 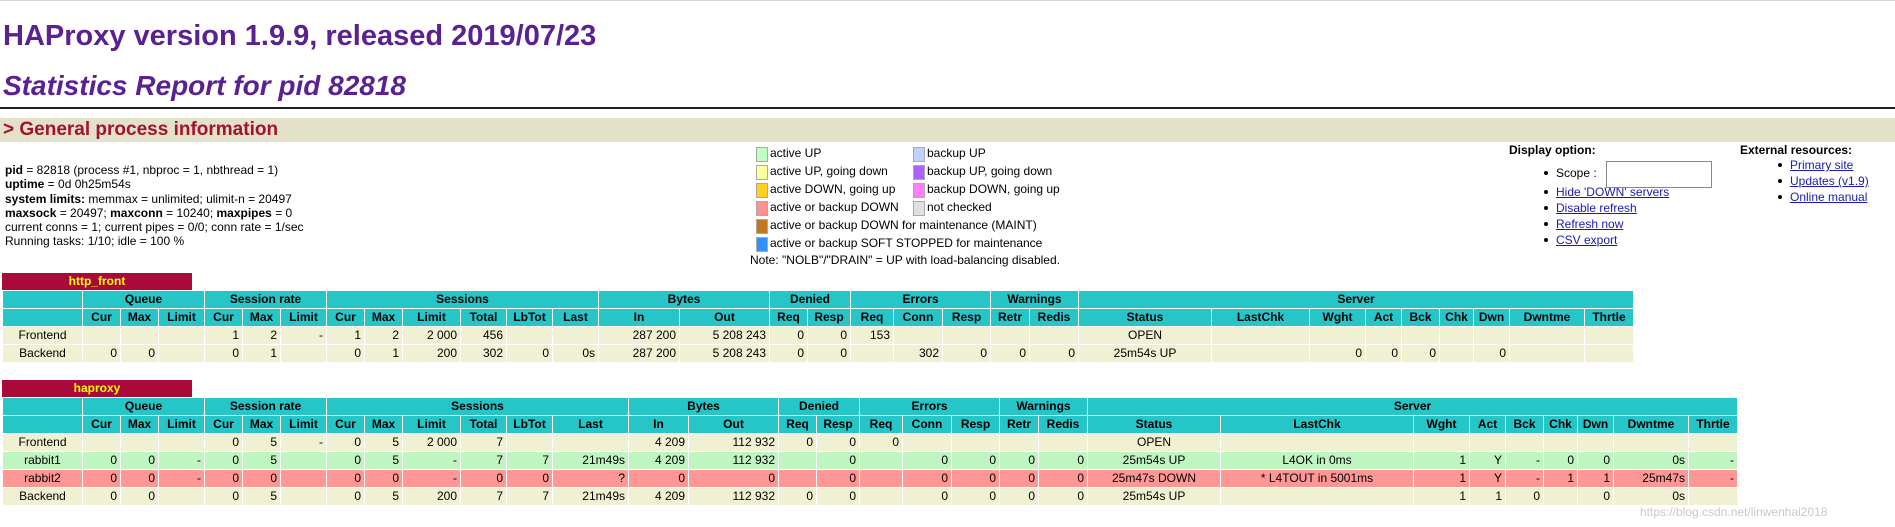 I want to click on csv-export-link: CSV export, so click(x=1586, y=240).